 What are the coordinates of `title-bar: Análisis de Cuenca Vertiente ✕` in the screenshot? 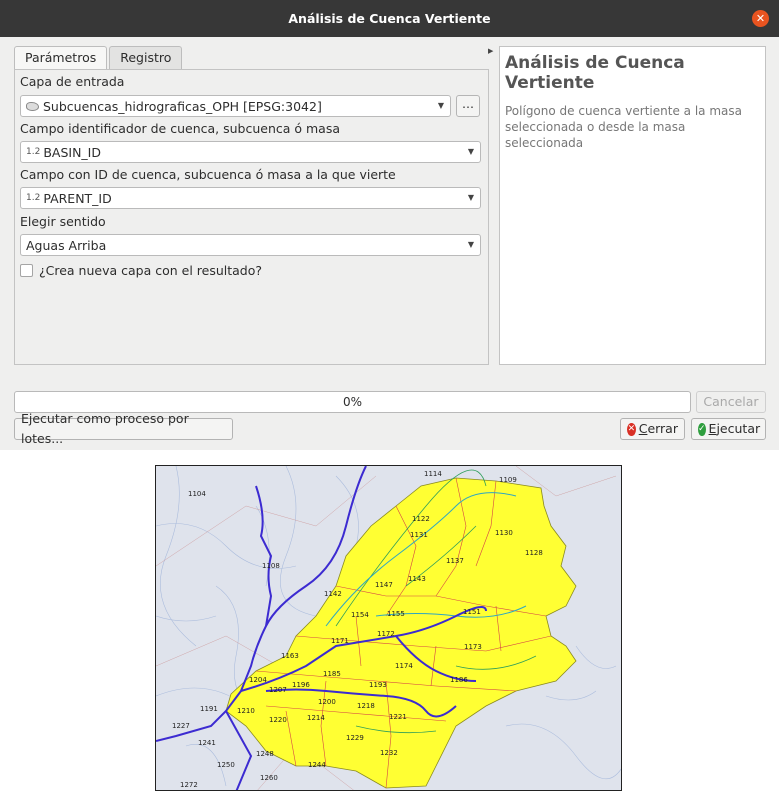 It's located at (389, 18).